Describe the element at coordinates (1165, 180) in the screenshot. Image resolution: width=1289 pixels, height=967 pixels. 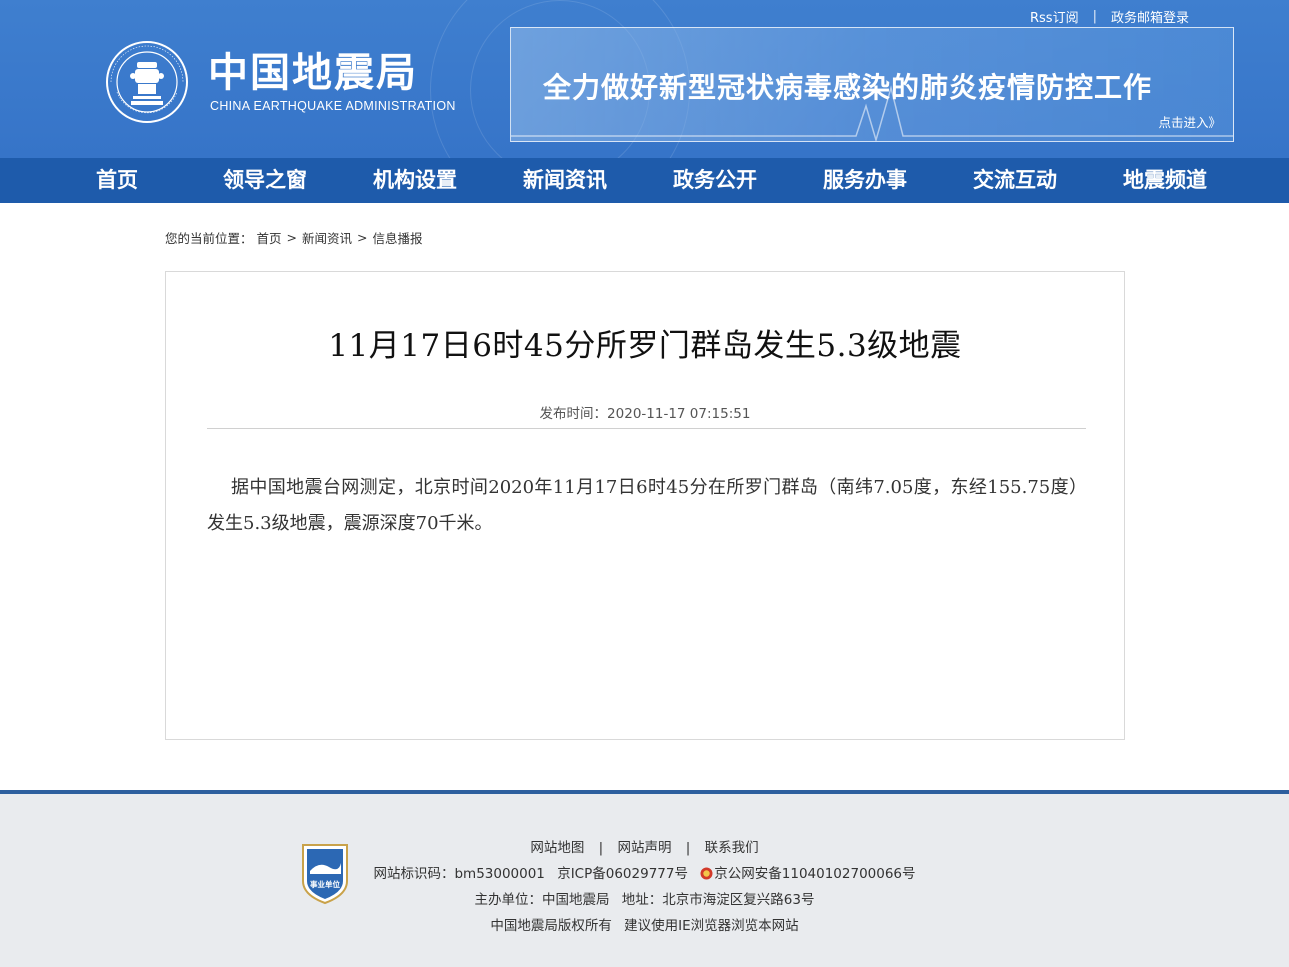
I see `nav-item-earthquake-channel: 地震频道` at that location.